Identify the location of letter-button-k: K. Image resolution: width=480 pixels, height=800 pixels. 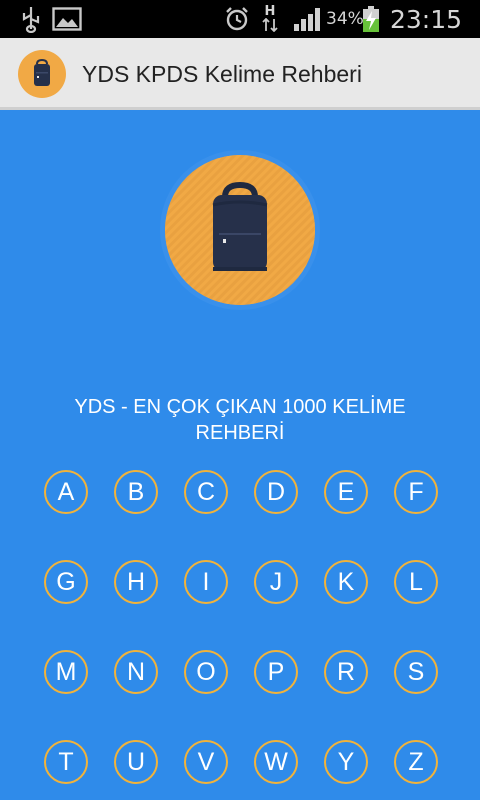
(346, 582).